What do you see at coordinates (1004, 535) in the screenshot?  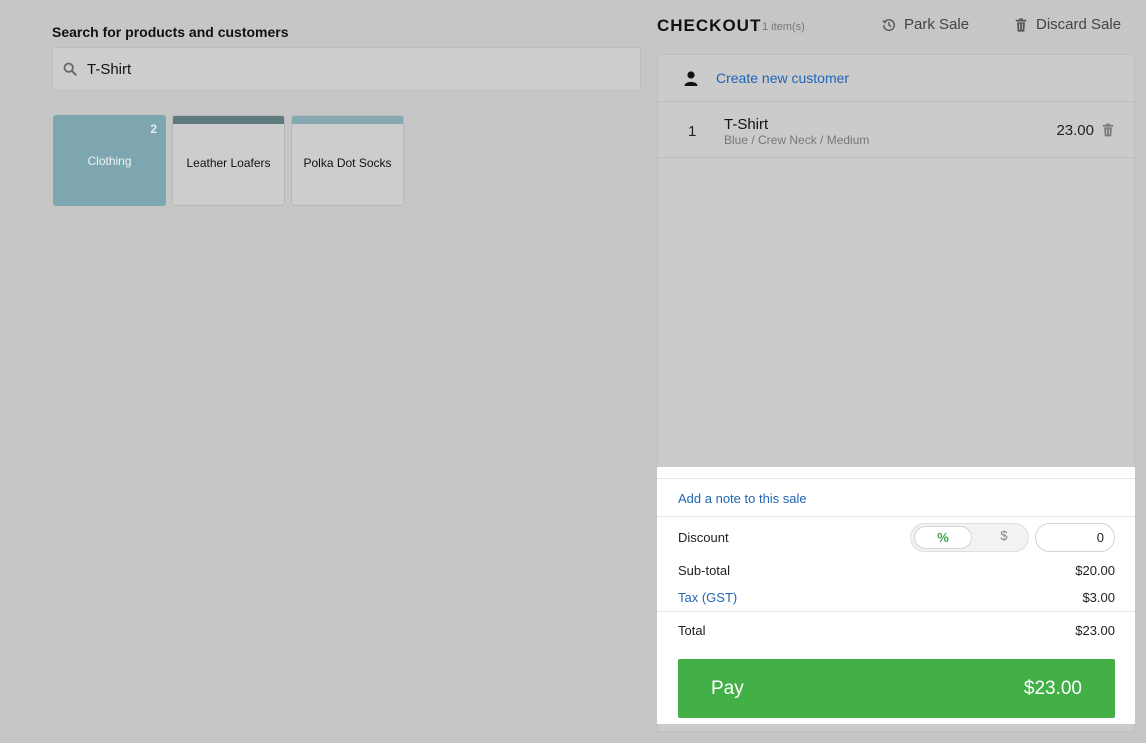 I see `discount-dollar-button: $` at bounding box center [1004, 535].